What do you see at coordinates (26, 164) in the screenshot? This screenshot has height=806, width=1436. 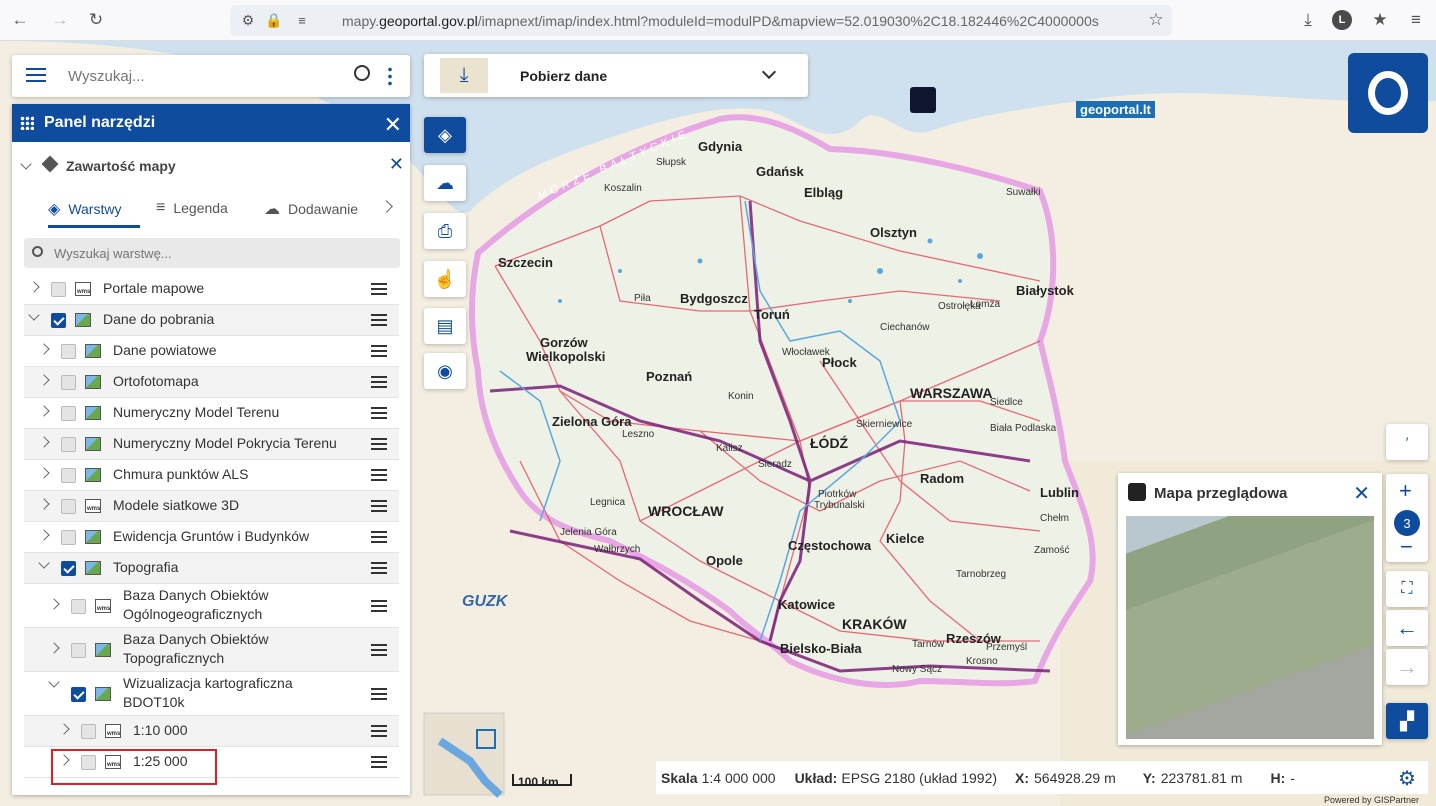 I see `collapse-chevron-icon` at bounding box center [26, 164].